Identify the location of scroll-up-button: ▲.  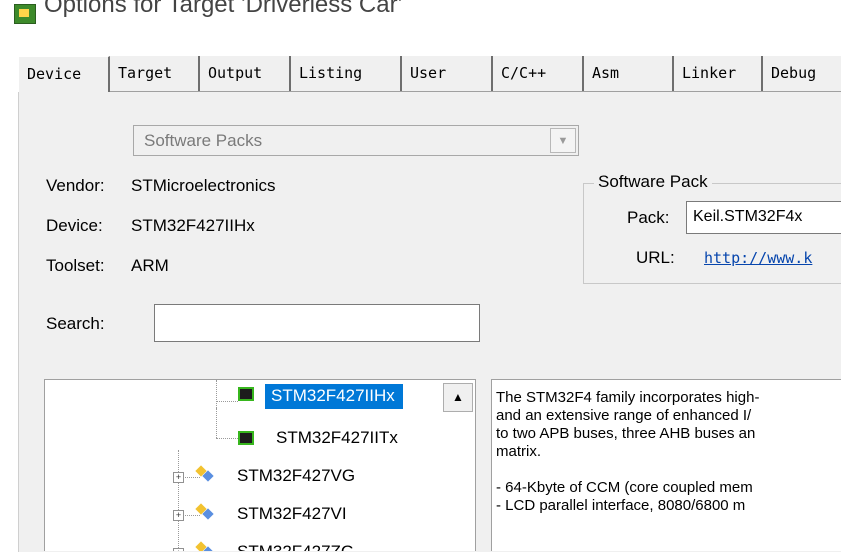
(458, 397).